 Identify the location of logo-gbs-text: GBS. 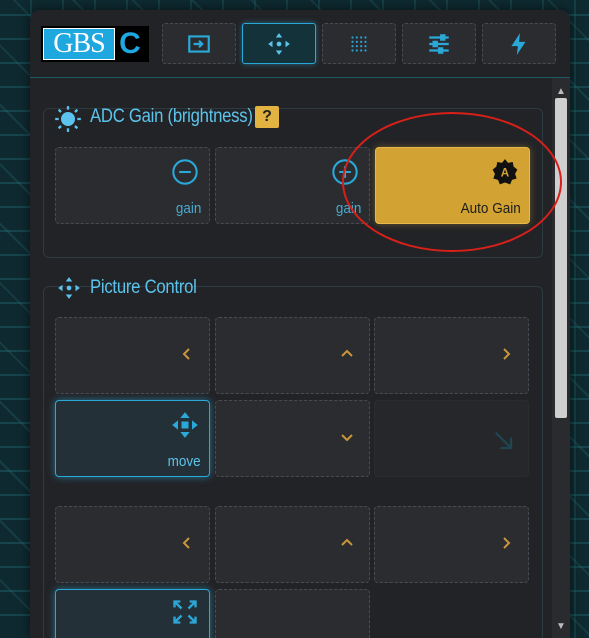
(79, 44).